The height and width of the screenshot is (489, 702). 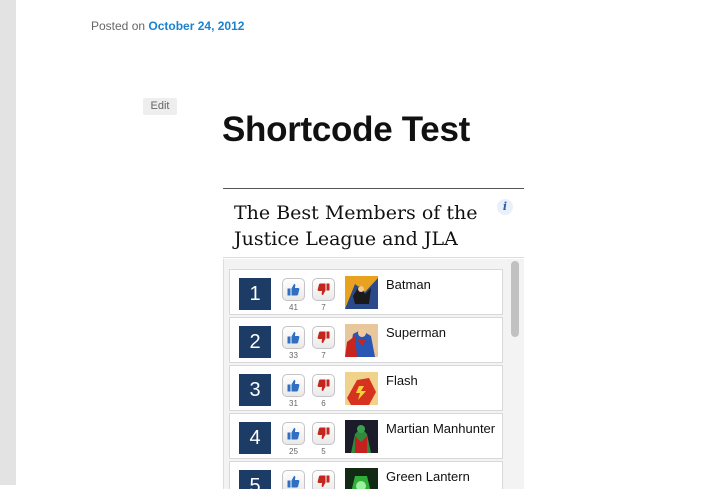 I want to click on vote-up-count: 25, so click(x=293, y=451).